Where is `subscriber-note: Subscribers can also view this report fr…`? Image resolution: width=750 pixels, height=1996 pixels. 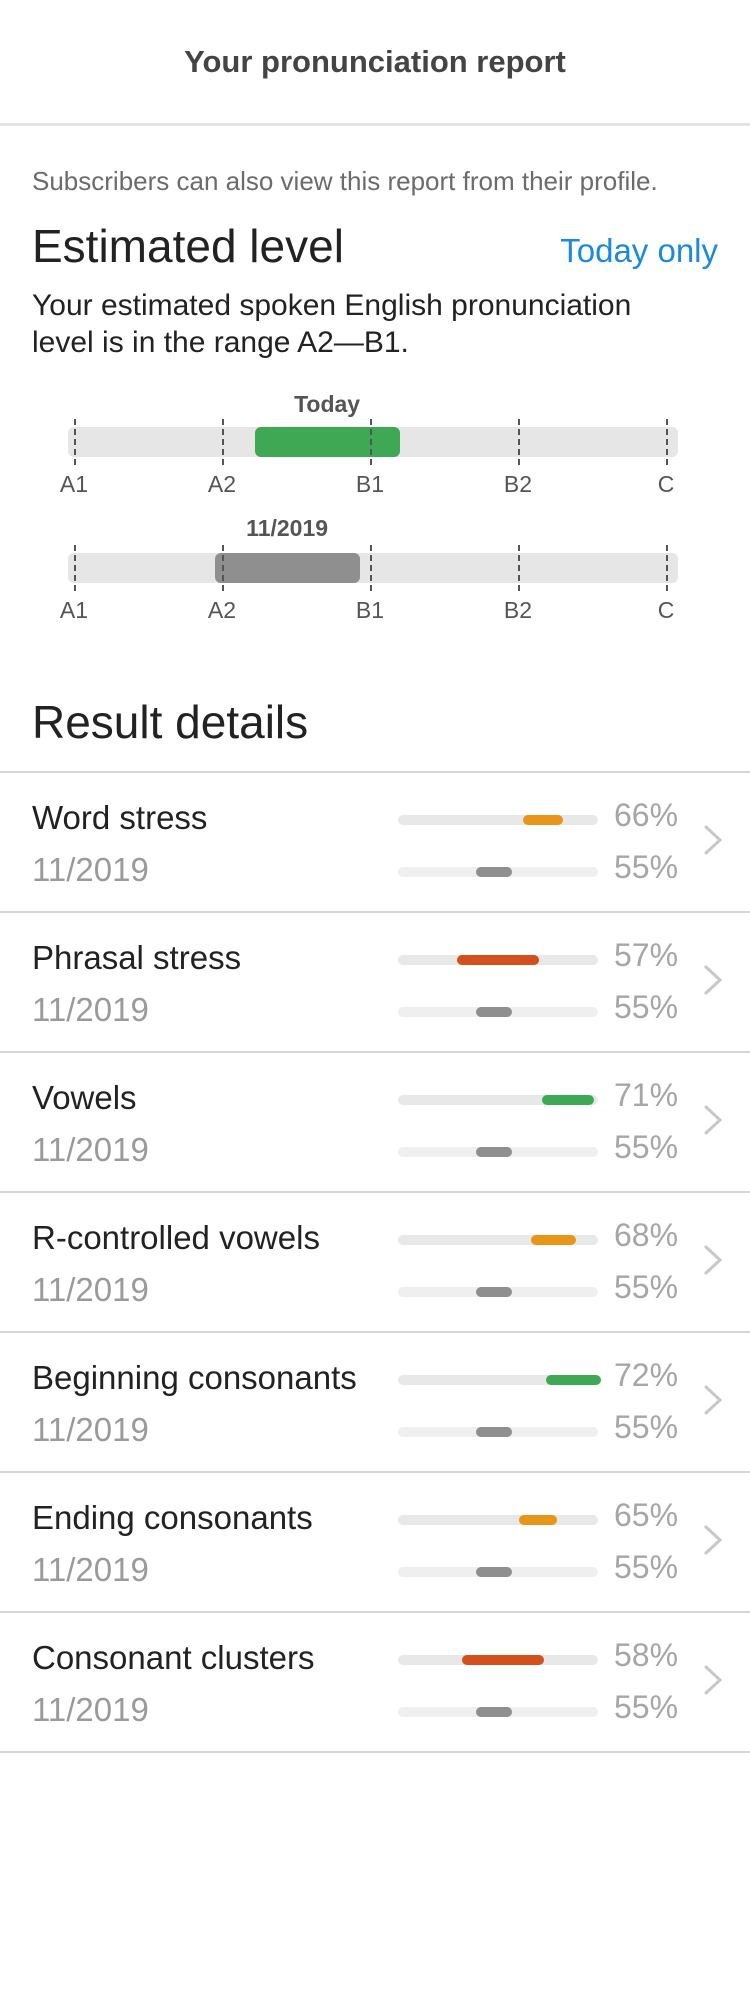
subscriber-note: Subscribers can also view this report fr… is located at coordinates (345, 181).